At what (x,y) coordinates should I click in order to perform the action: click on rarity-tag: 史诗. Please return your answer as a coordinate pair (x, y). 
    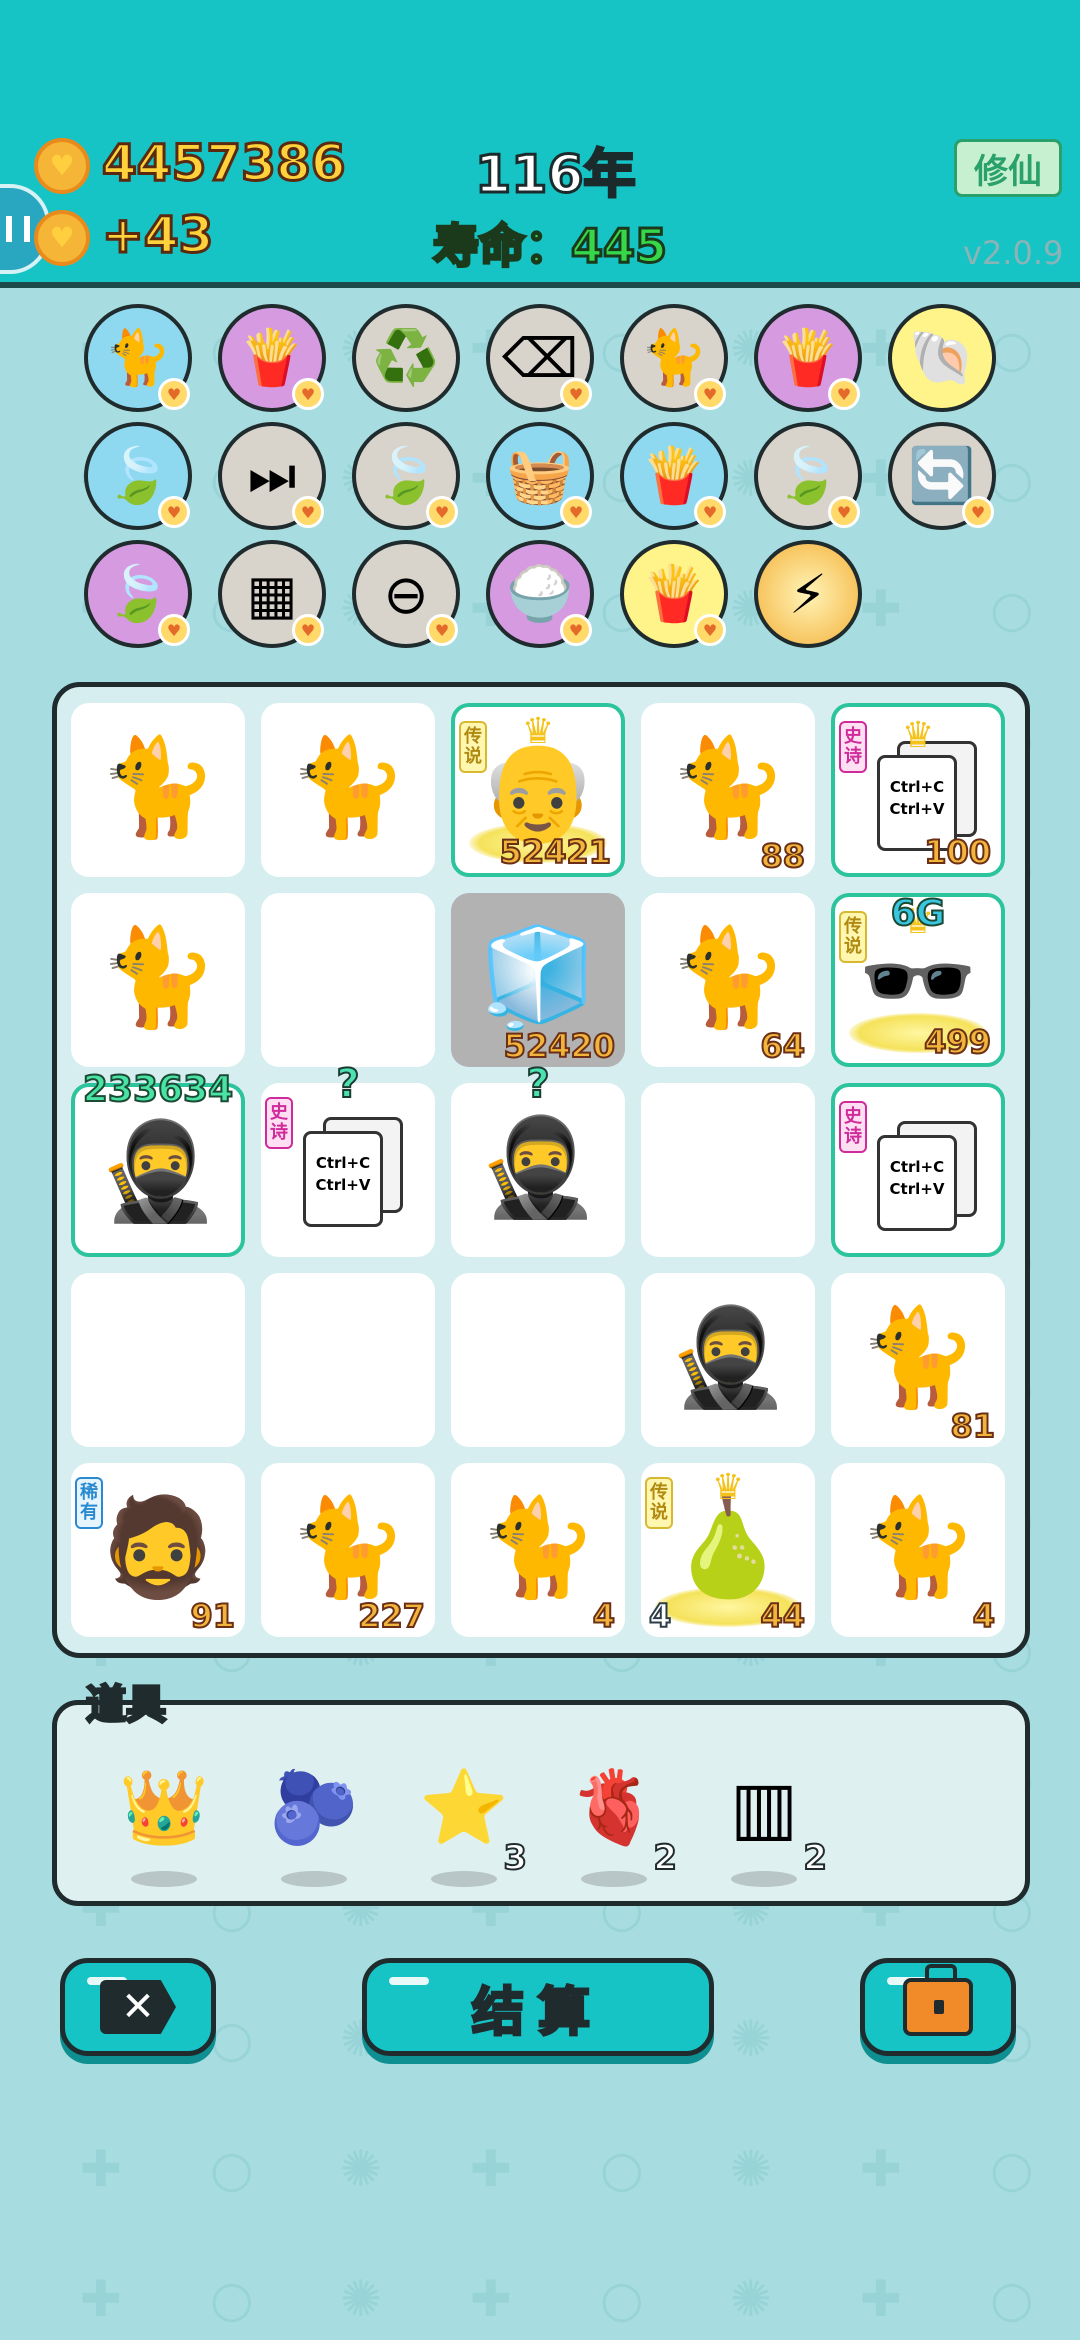
    Looking at the image, I should click on (853, 1127).